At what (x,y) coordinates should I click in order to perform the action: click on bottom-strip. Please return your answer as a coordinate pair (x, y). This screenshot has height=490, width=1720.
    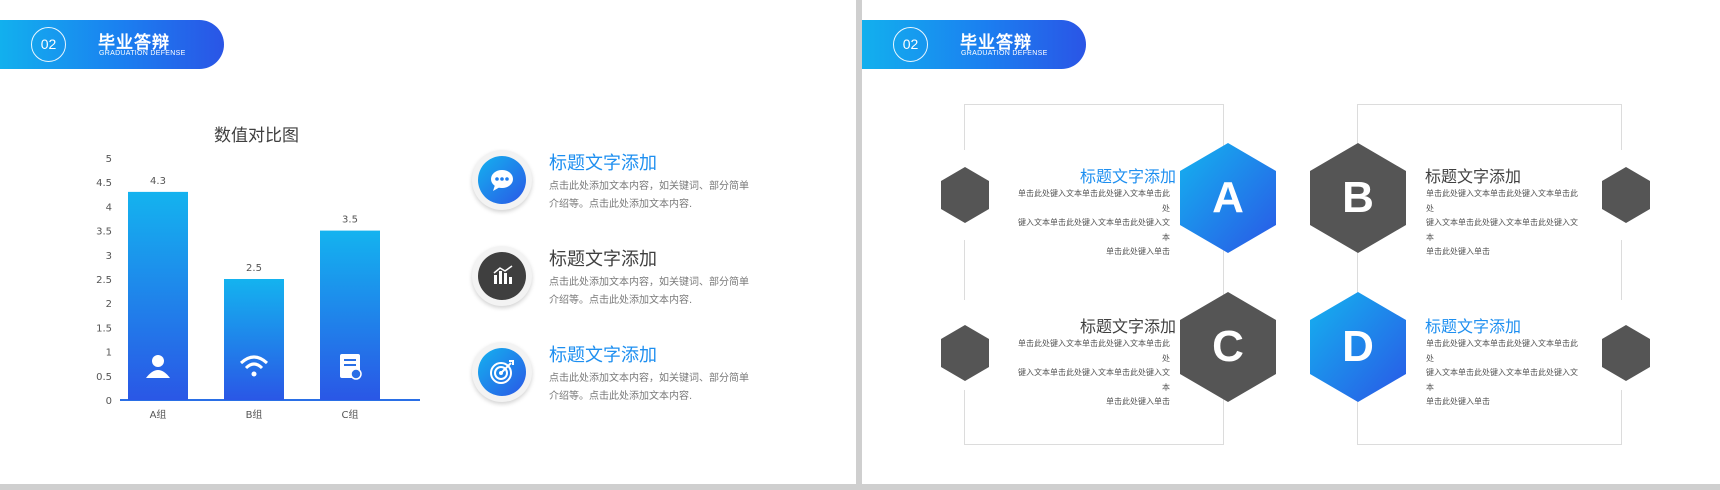
    Looking at the image, I should click on (860, 487).